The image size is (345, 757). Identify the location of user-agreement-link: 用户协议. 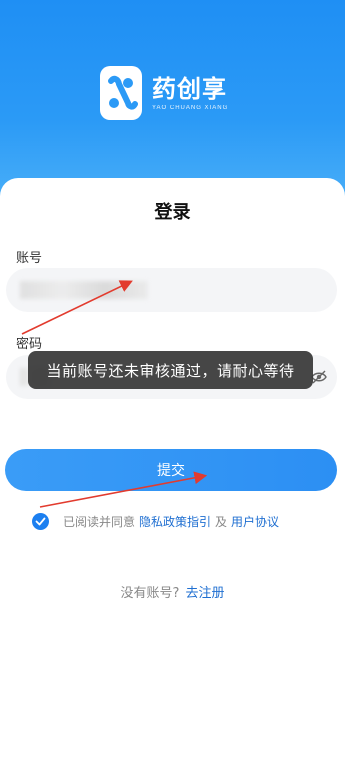
(255, 521).